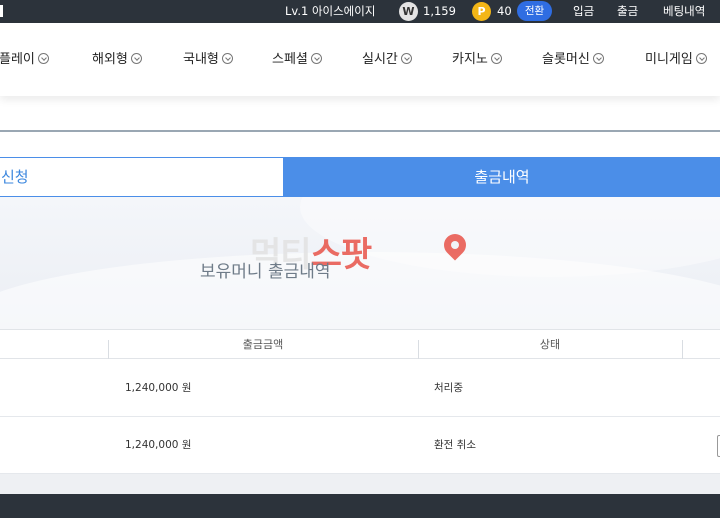 Image resolution: width=720 pixels, height=518 pixels. I want to click on wallet-amount: 1,159, so click(439, 11).